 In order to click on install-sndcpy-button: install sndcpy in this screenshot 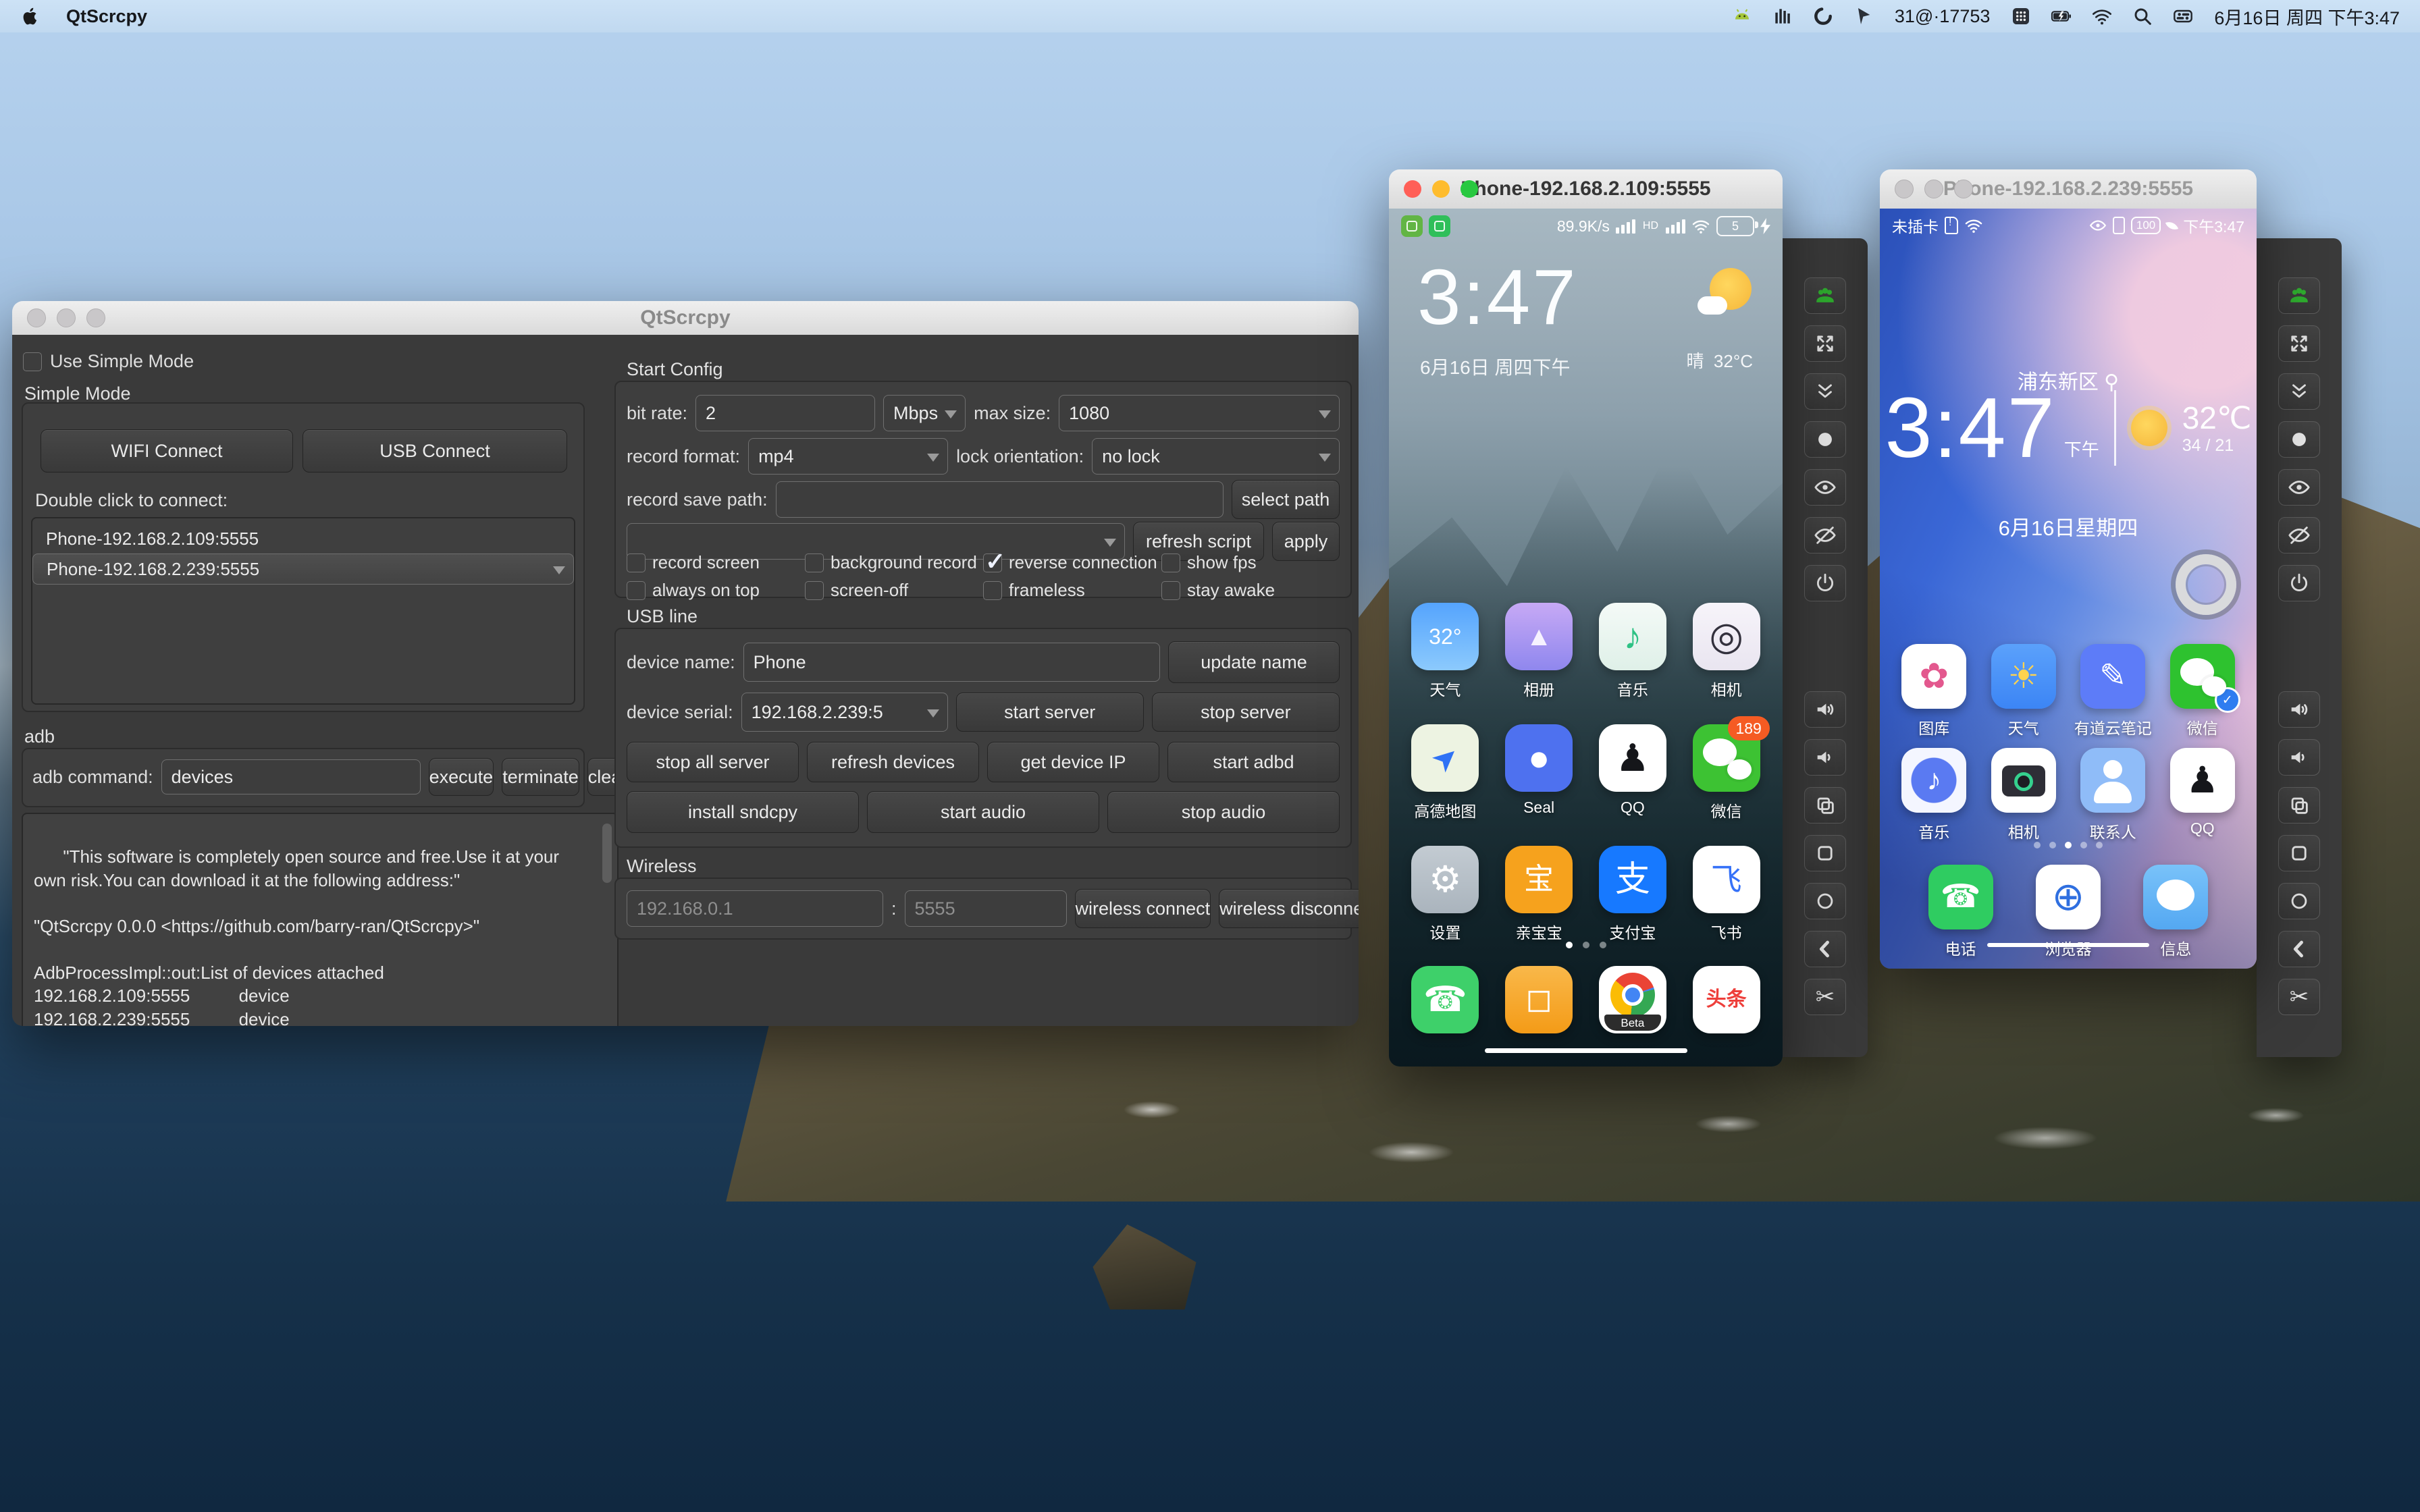, I will do `click(743, 812)`.